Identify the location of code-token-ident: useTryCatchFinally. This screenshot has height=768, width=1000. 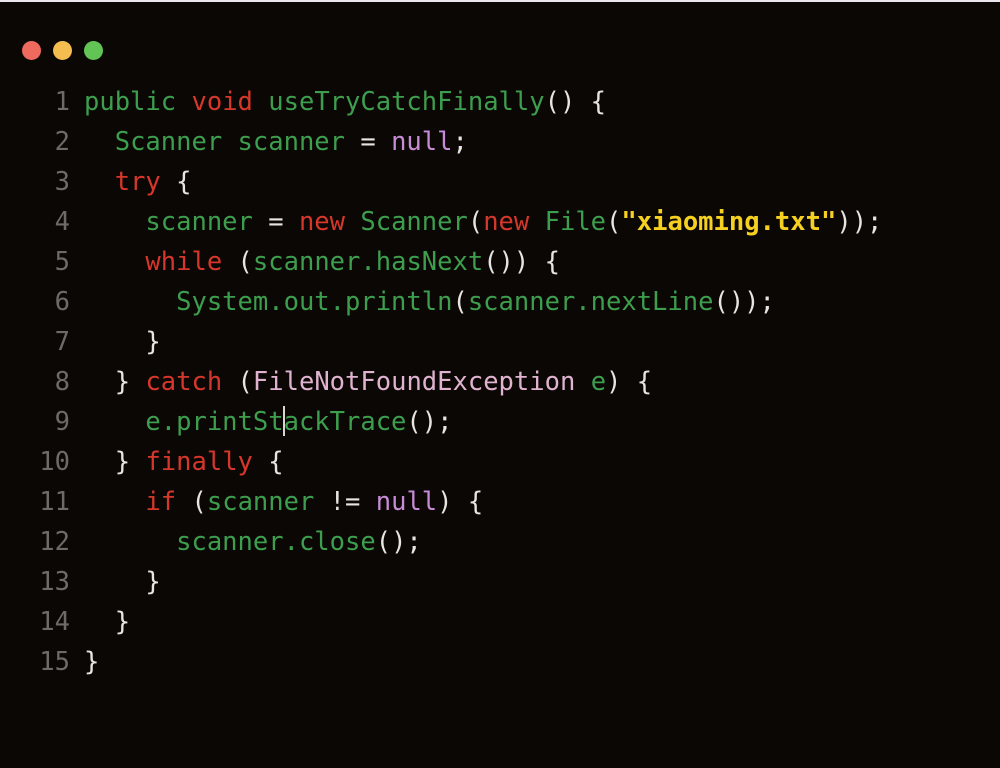
(406, 102).